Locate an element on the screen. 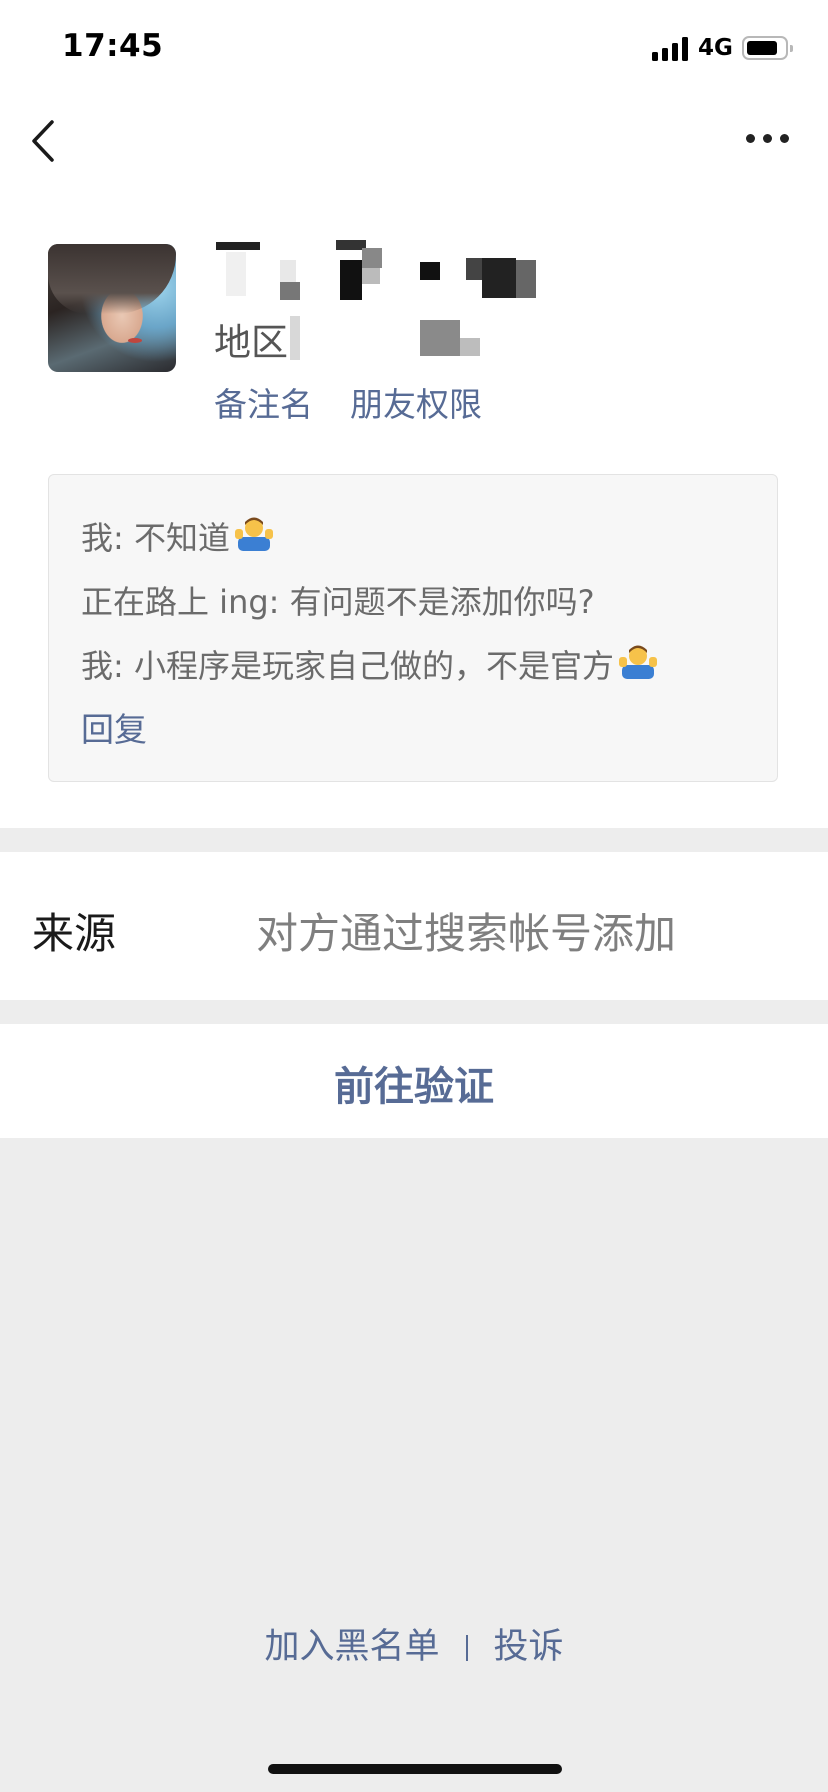  ellipsis-icon is located at coordinates (768, 139).